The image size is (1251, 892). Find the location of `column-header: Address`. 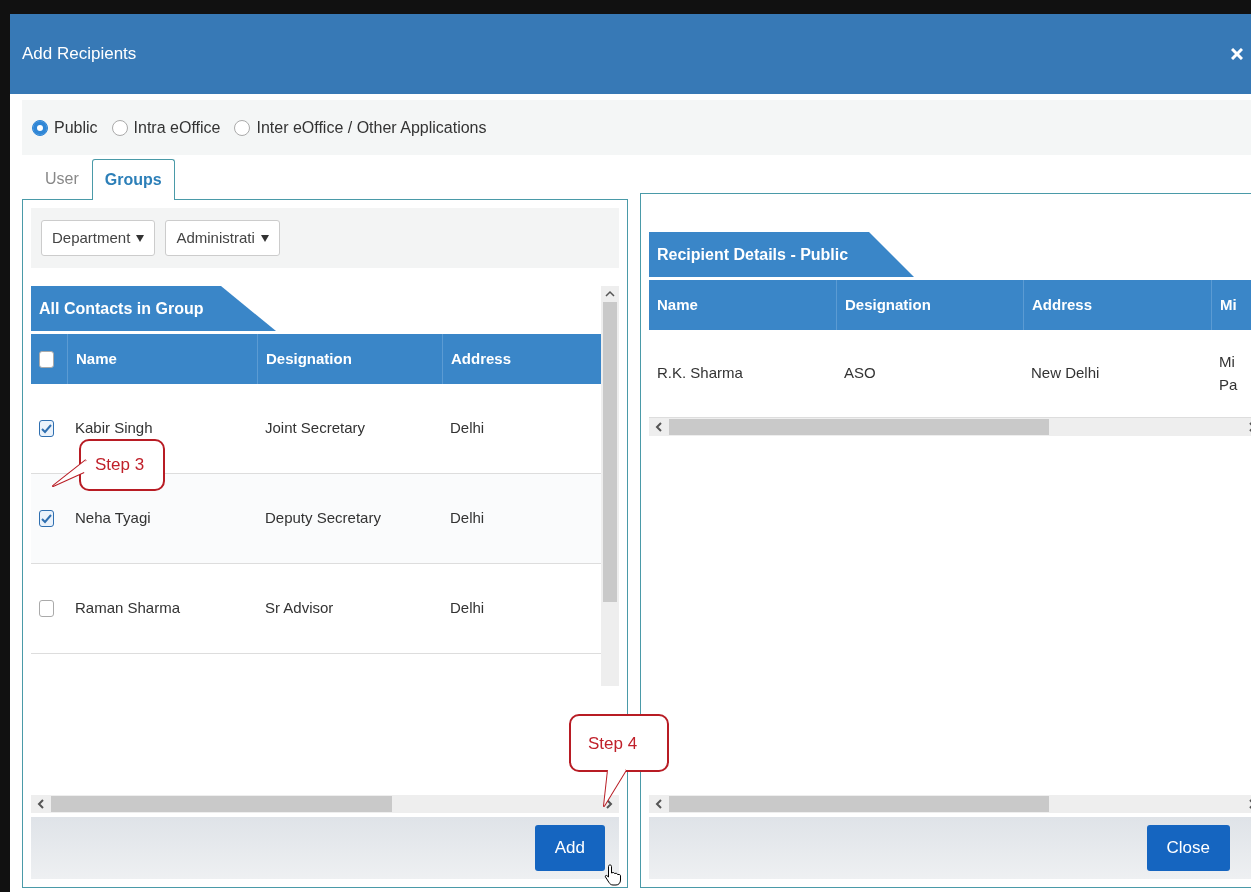

column-header: Address is located at coordinates (1117, 305).